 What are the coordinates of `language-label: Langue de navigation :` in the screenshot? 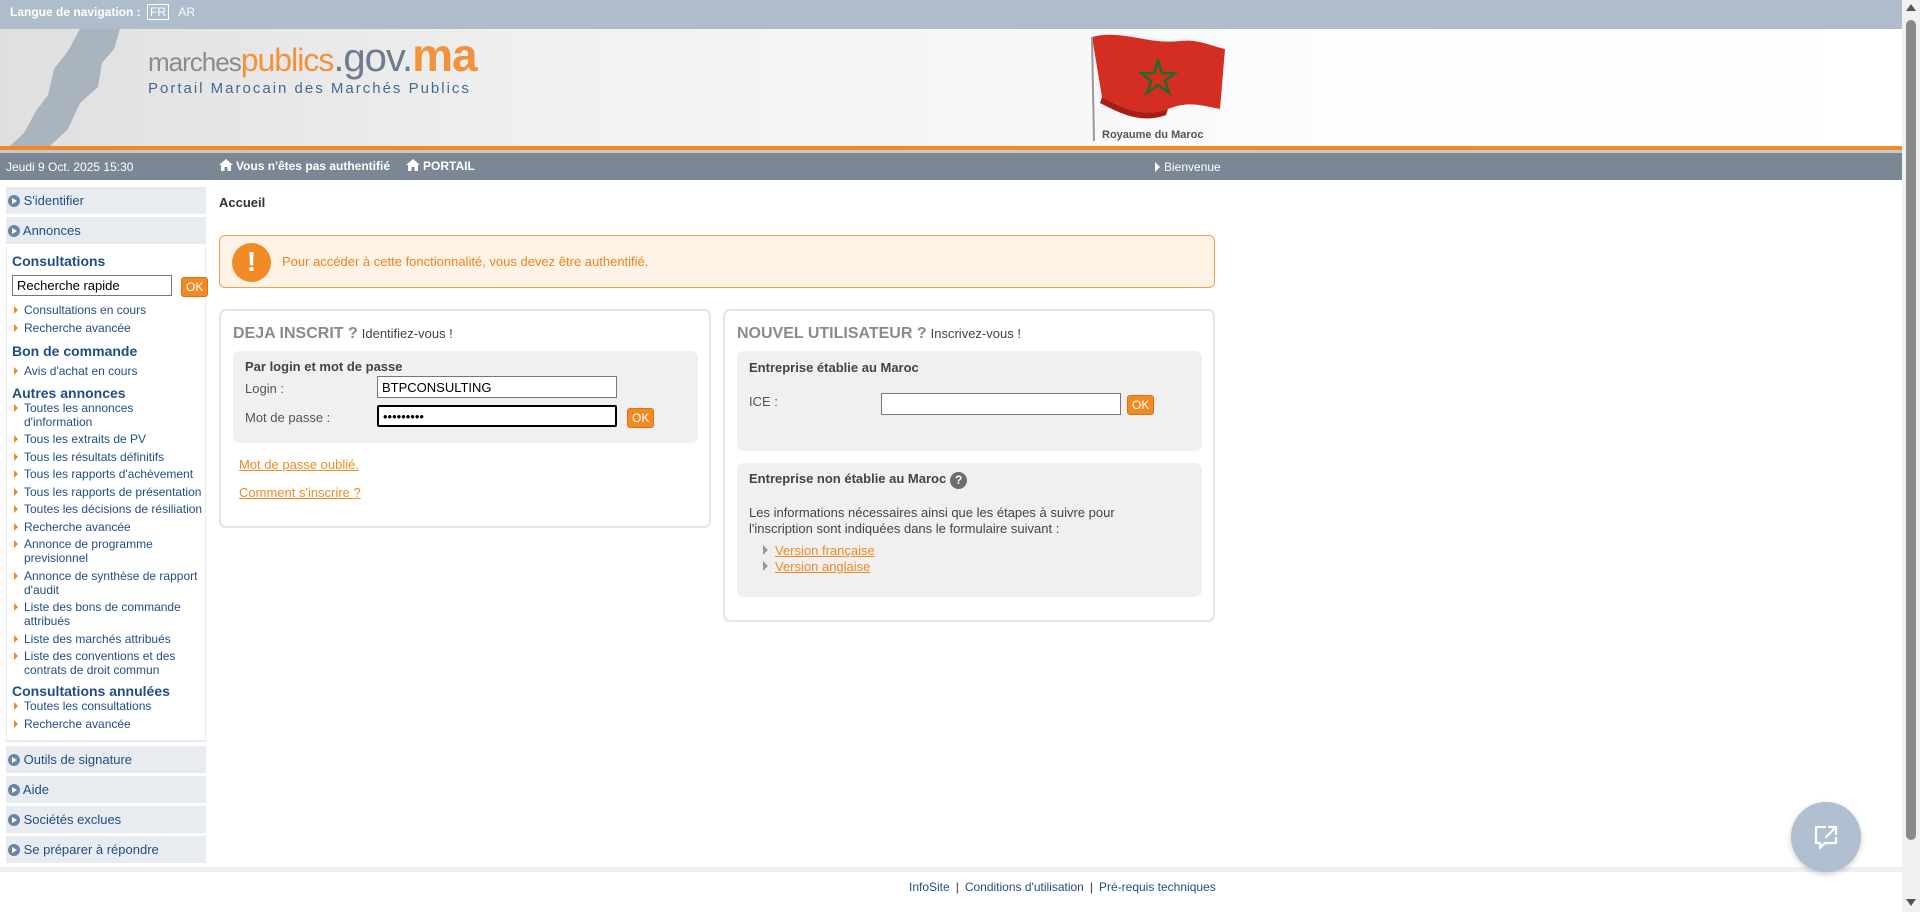 It's located at (75, 12).